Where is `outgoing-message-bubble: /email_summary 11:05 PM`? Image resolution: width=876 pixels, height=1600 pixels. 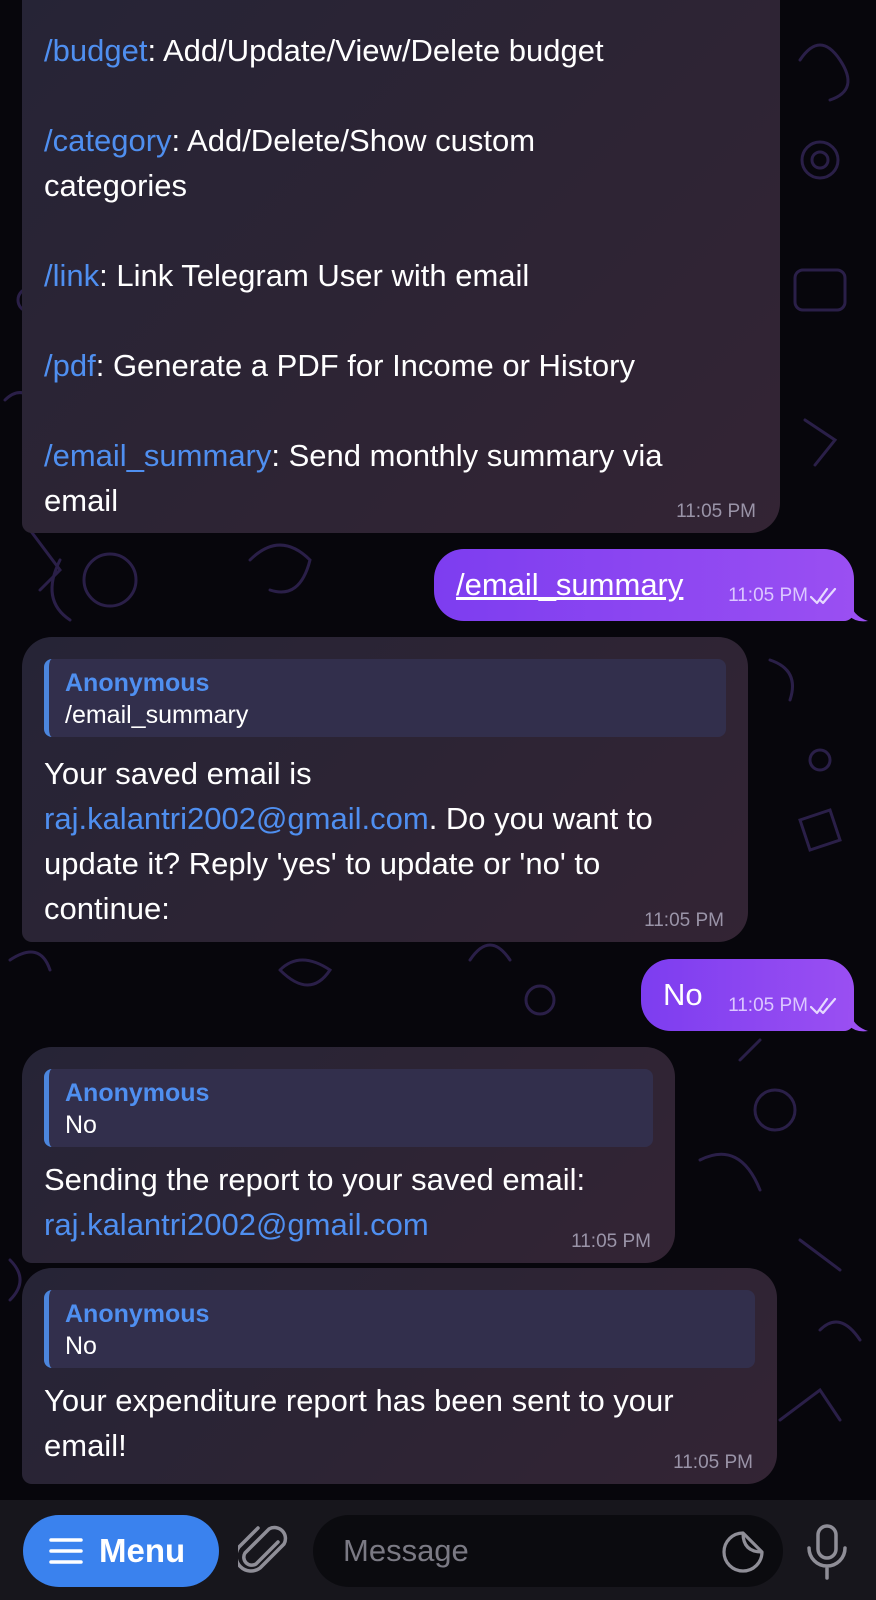 outgoing-message-bubble: /email_summary 11:05 PM is located at coordinates (644, 585).